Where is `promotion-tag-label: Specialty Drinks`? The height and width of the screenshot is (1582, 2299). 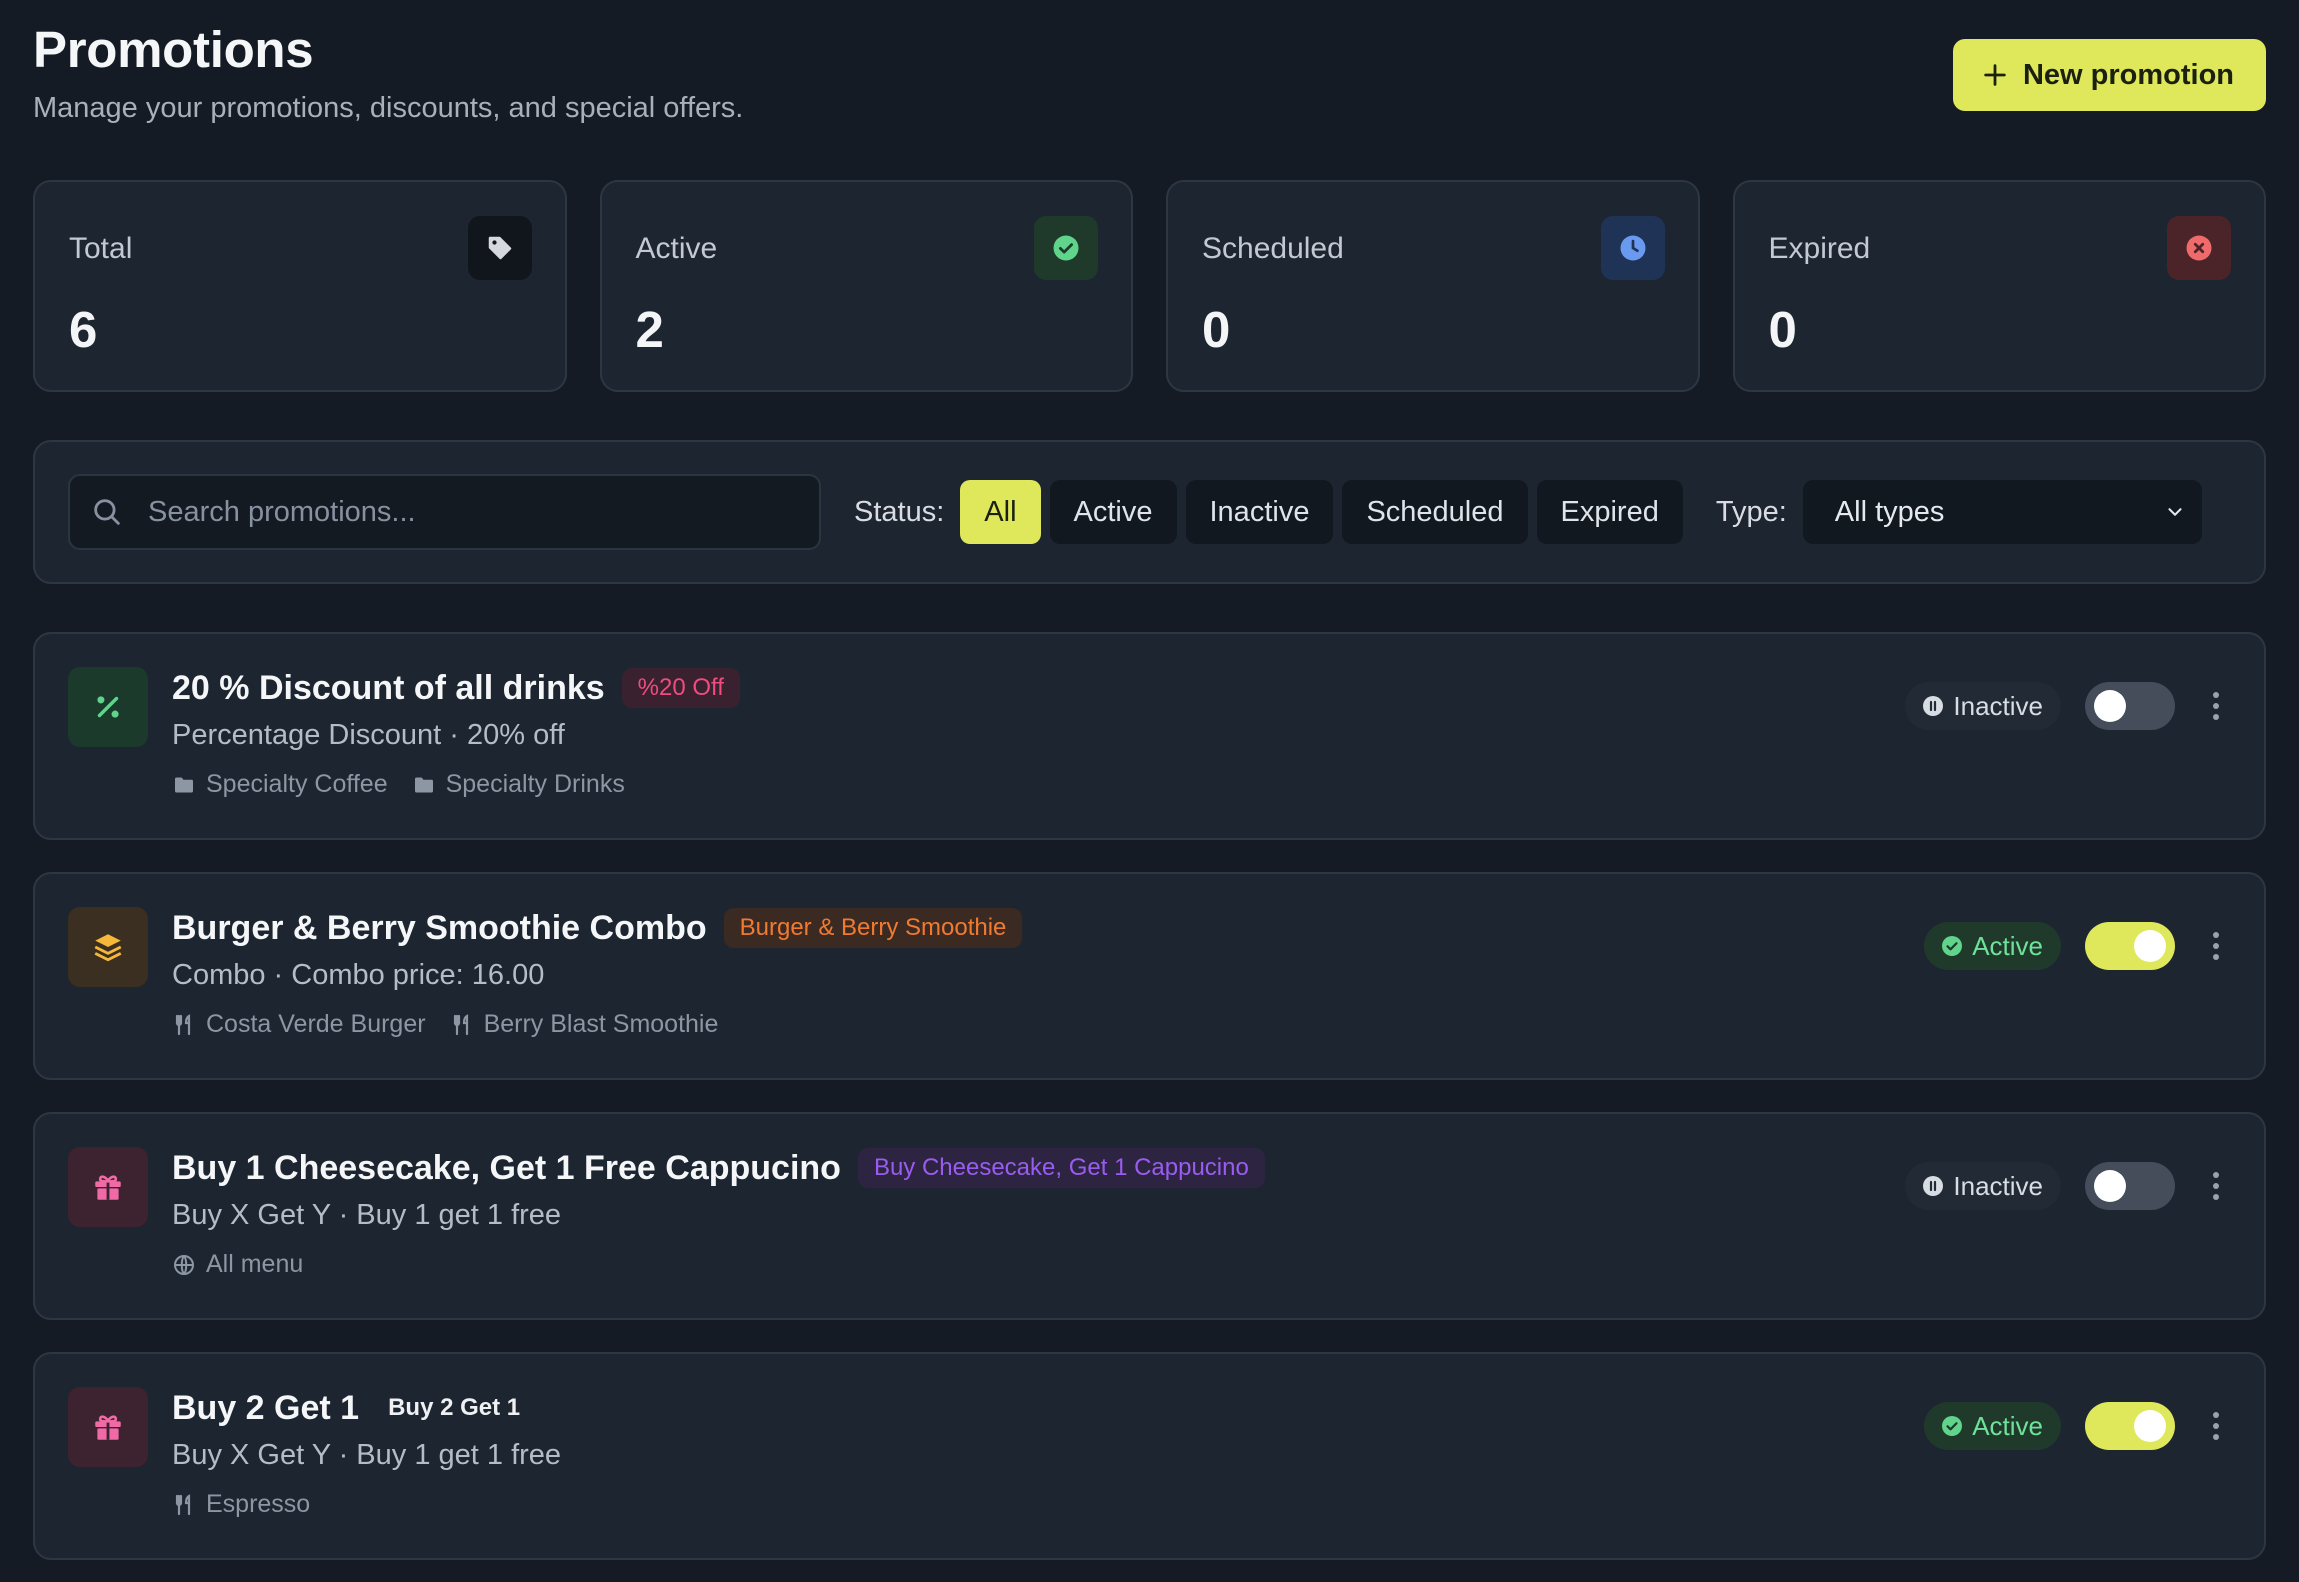 promotion-tag-label: Specialty Drinks is located at coordinates (535, 784).